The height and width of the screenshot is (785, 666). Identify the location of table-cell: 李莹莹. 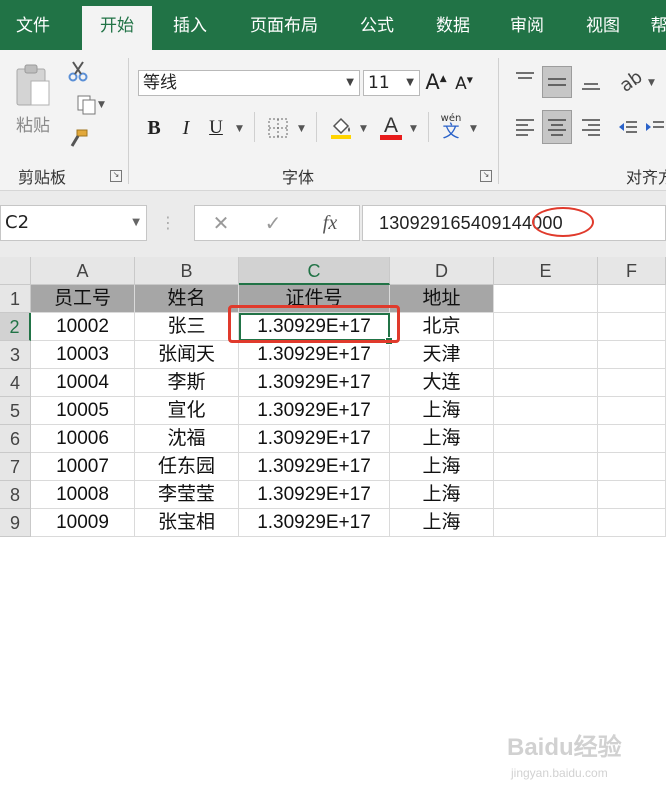
(187, 495).